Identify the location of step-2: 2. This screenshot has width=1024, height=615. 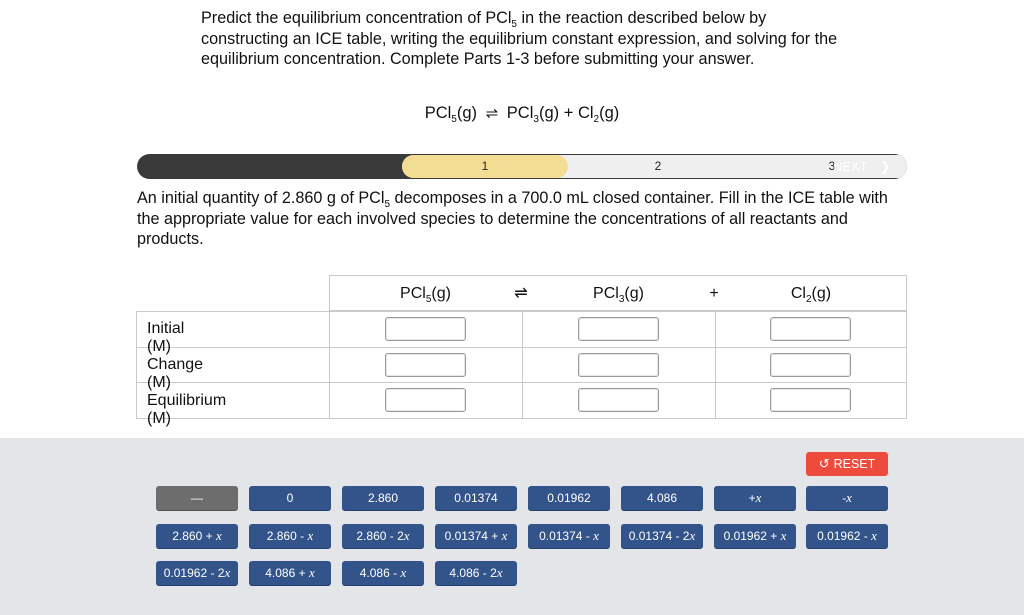
(658, 166).